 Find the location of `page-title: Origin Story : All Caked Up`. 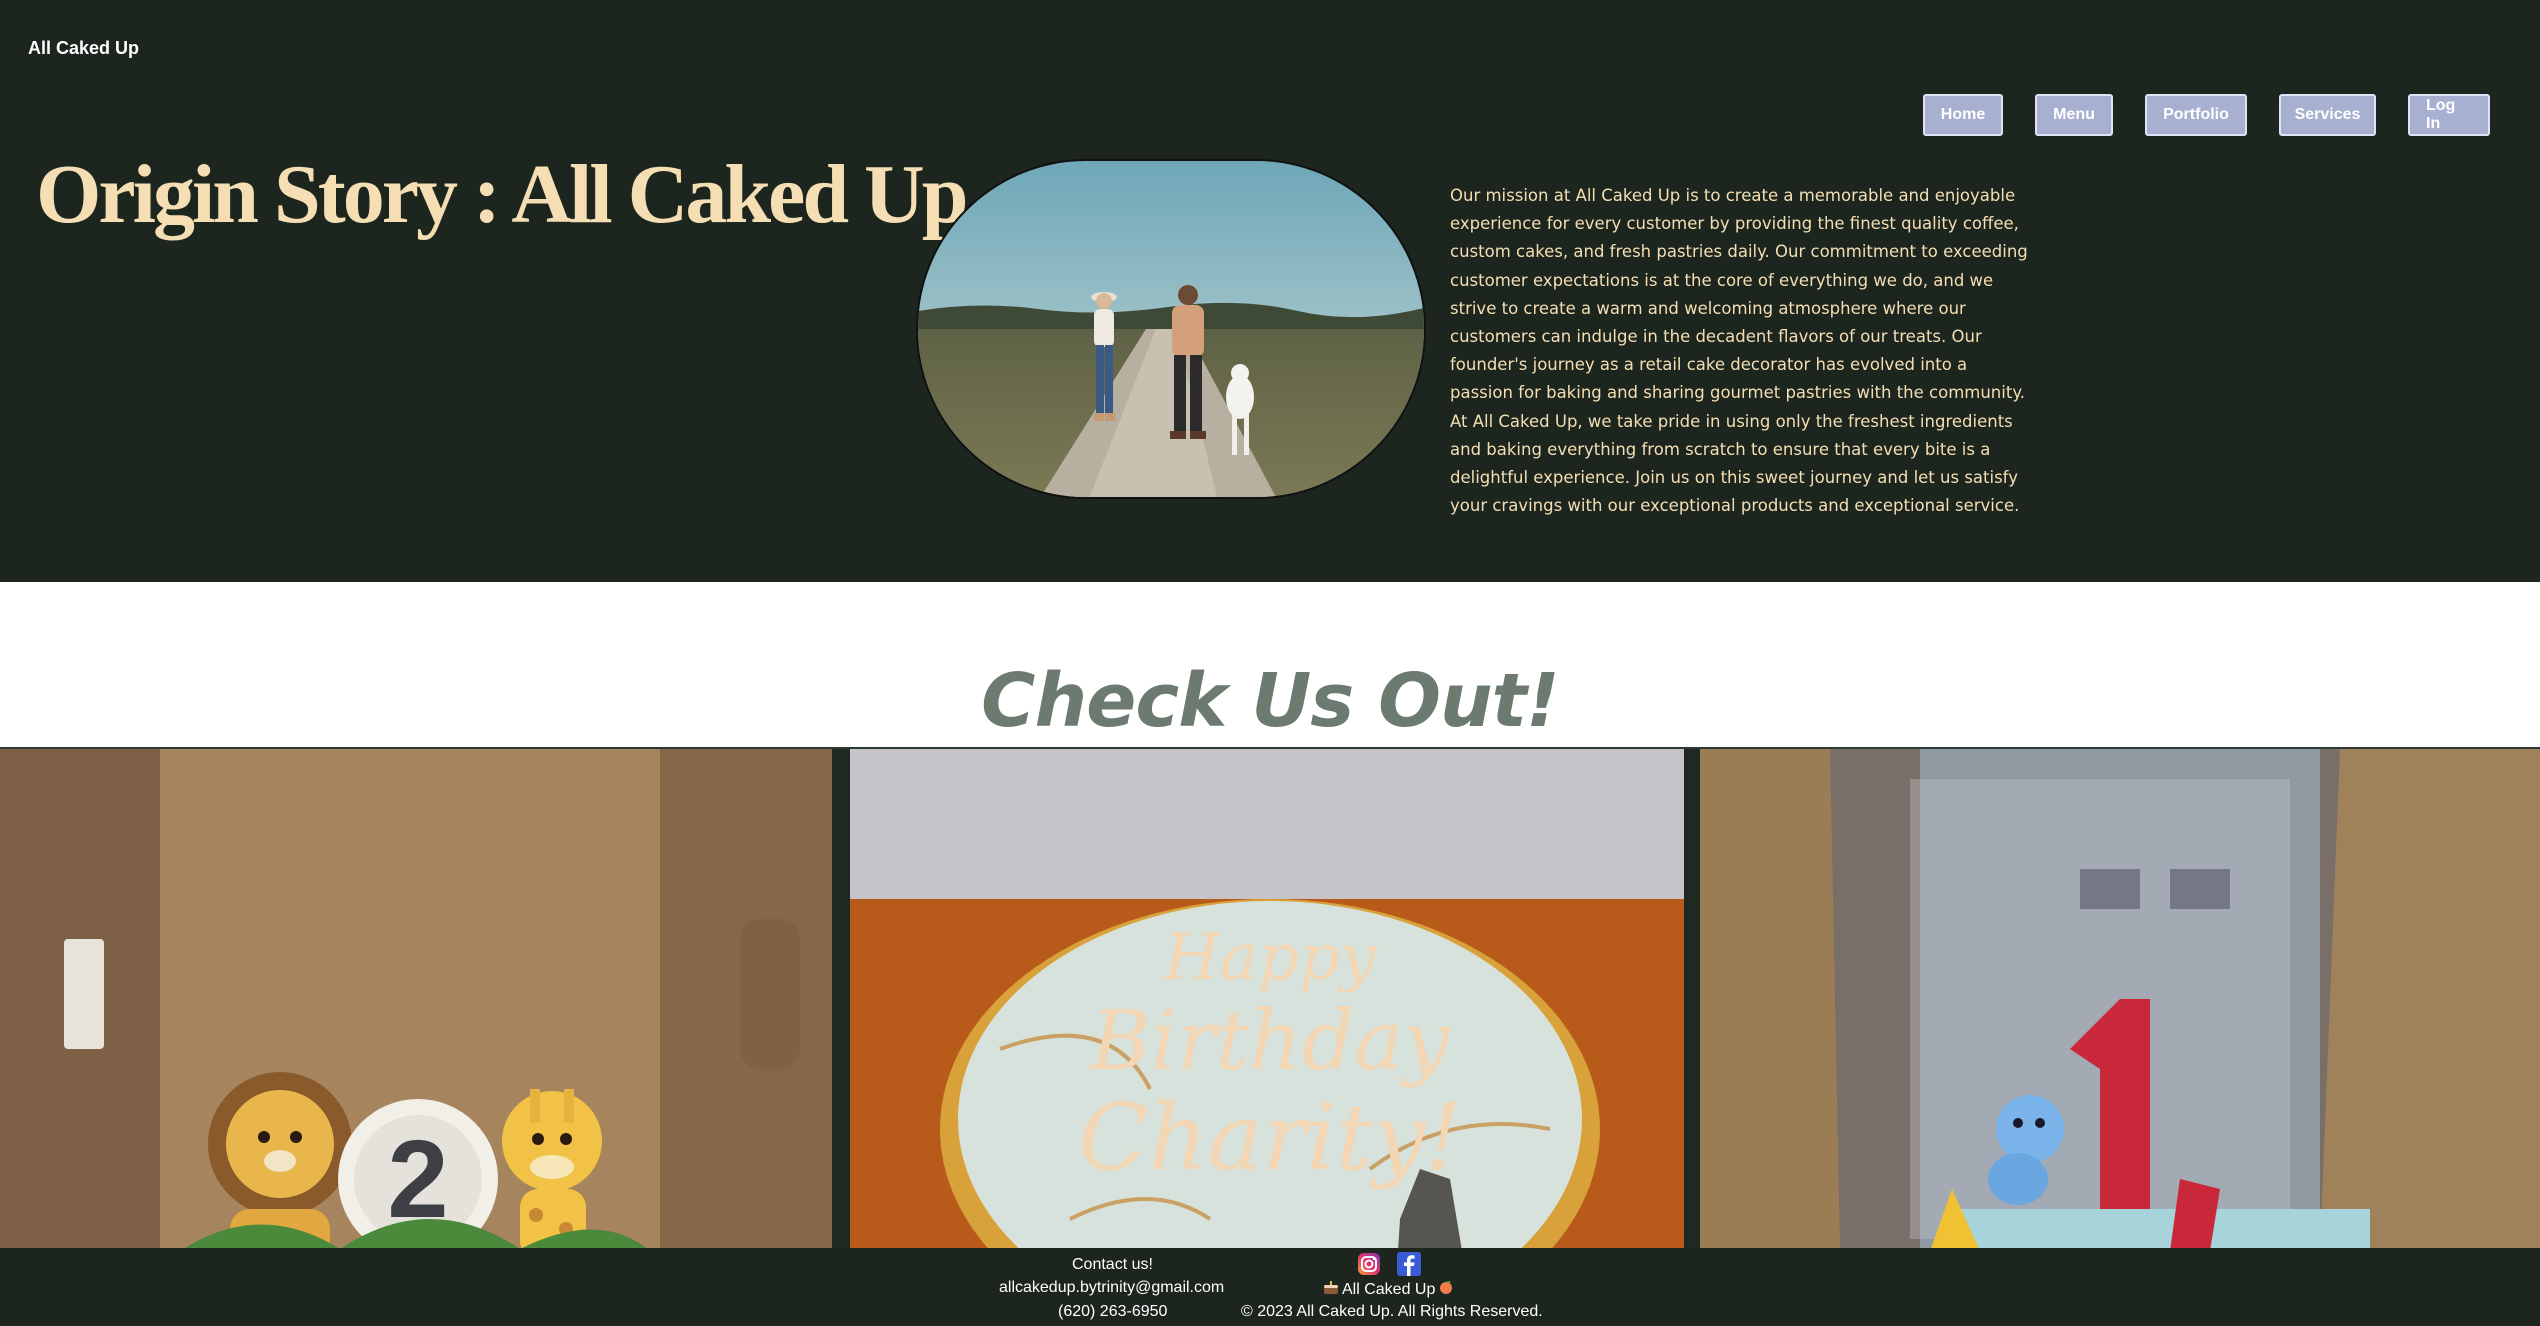

page-title: Origin Story : All Caked Up is located at coordinates (502, 194).